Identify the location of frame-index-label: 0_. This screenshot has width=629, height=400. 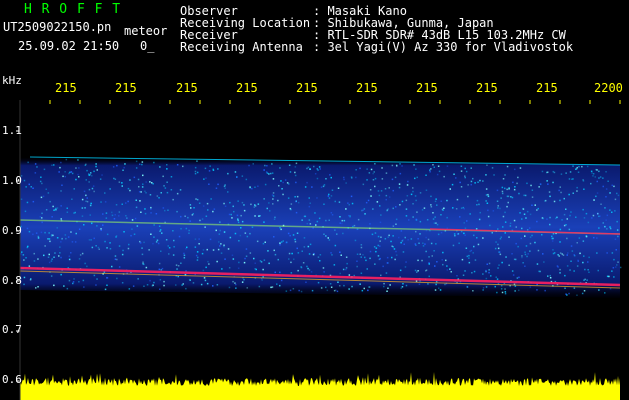
(147, 46).